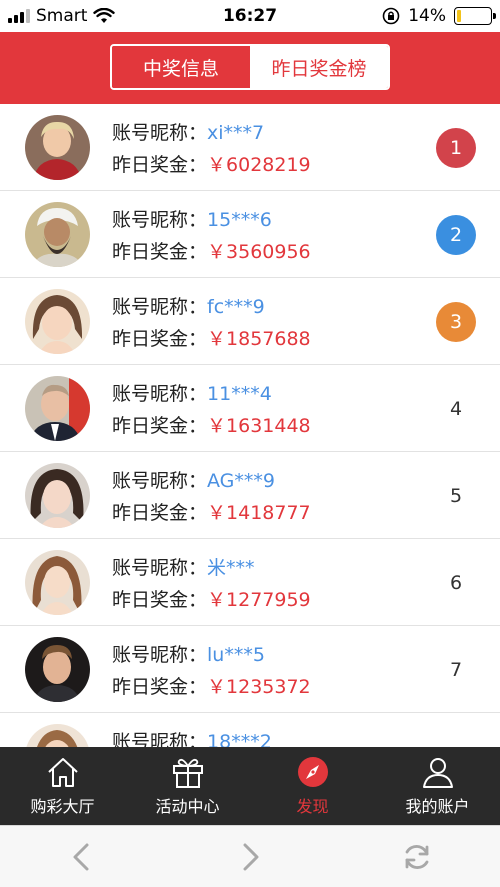 This screenshot has width=500, height=887. What do you see at coordinates (259, 426) in the screenshot?
I see `prize-value: ￥1631448` at bounding box center [259, 426].